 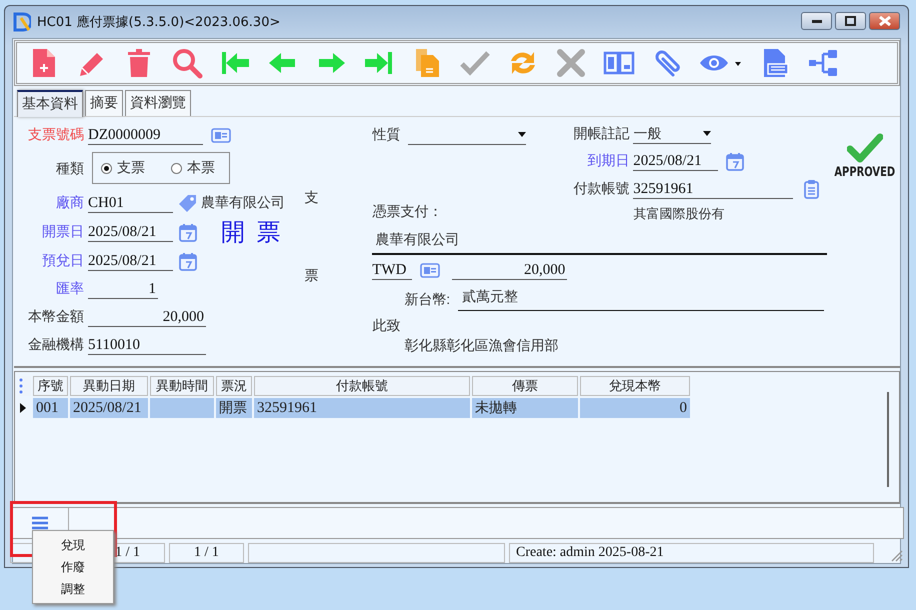 I want to click on field-label: 預兌日, so click(x=62, y=261).